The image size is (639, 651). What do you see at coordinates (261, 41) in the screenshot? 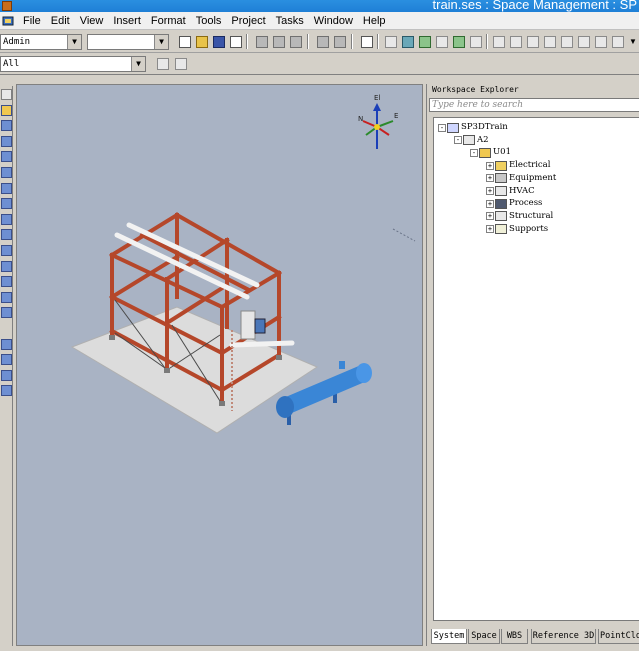
I see `copy-button` at bounding box center [261, 41].